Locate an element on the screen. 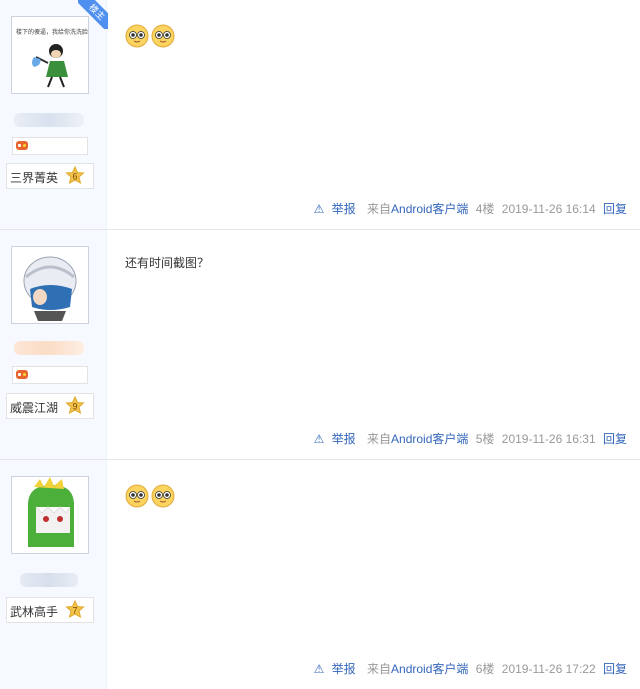 The width and height of the screenshot is (640, 689). level-star-icon: 7 is located at coordinates (75, 609).